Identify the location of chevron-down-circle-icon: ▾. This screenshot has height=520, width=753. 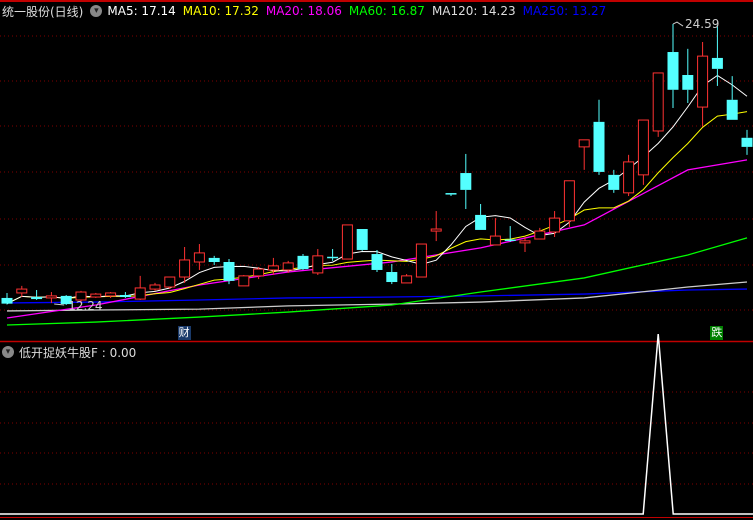
(8, 352).